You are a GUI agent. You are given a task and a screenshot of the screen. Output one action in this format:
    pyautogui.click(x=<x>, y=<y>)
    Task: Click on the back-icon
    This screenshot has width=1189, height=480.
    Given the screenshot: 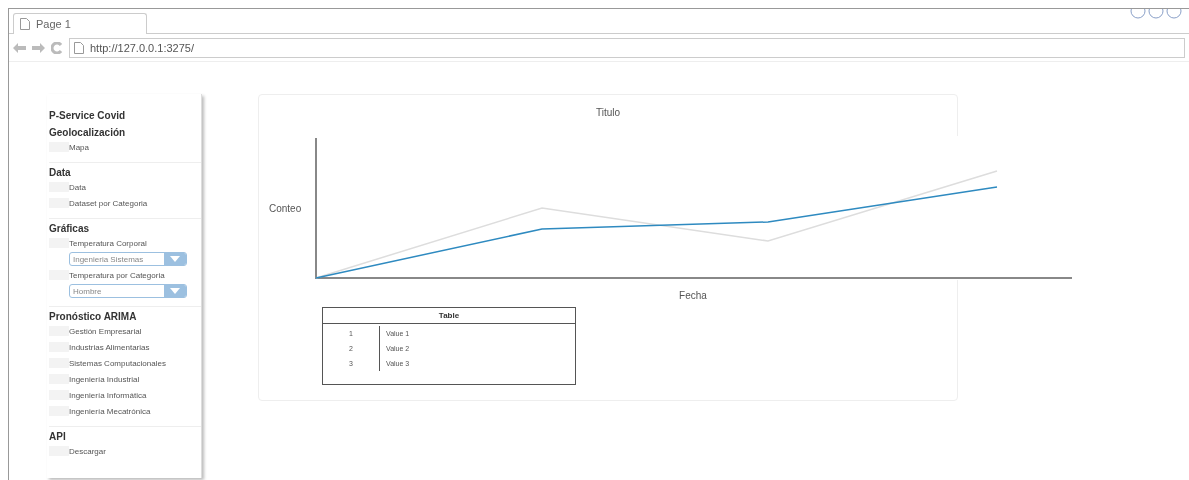 What is the action you would take?
    pyautogui.click(x=19, y=47)
    